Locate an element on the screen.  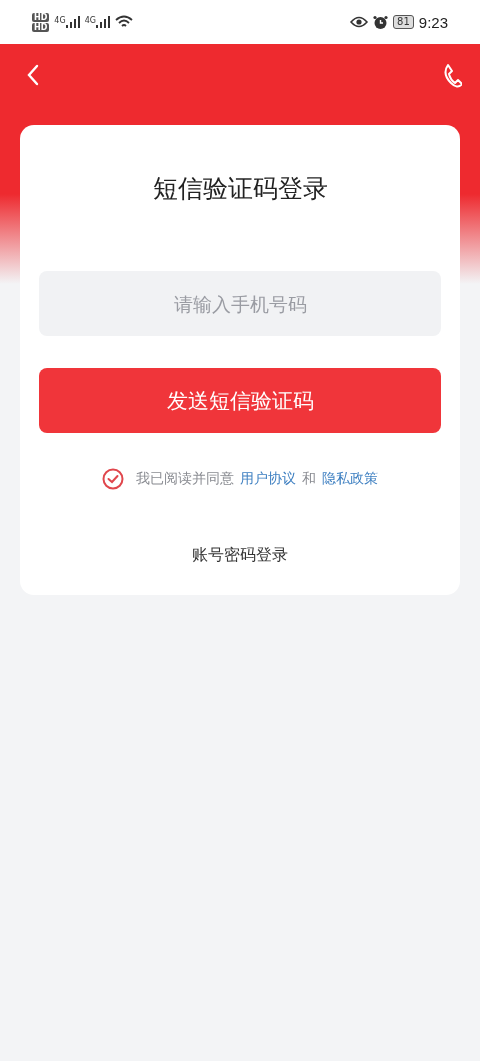
eye-icon is located at coordinates (359, 22).